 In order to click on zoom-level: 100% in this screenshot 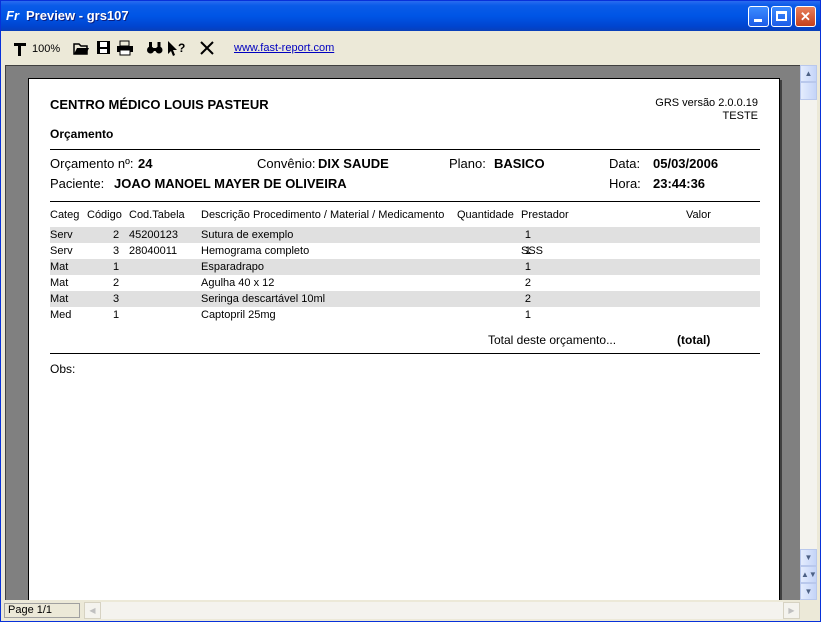, I will do `click(46, 49)`.